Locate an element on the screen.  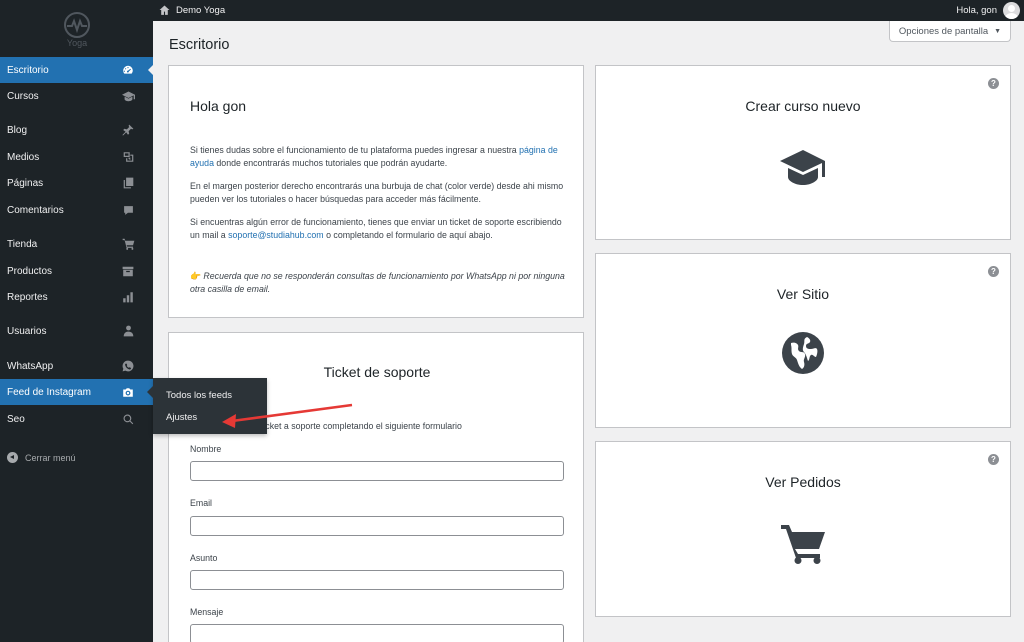
sidebar-item-cursos: Cursos is located at coordinates (76, 96).